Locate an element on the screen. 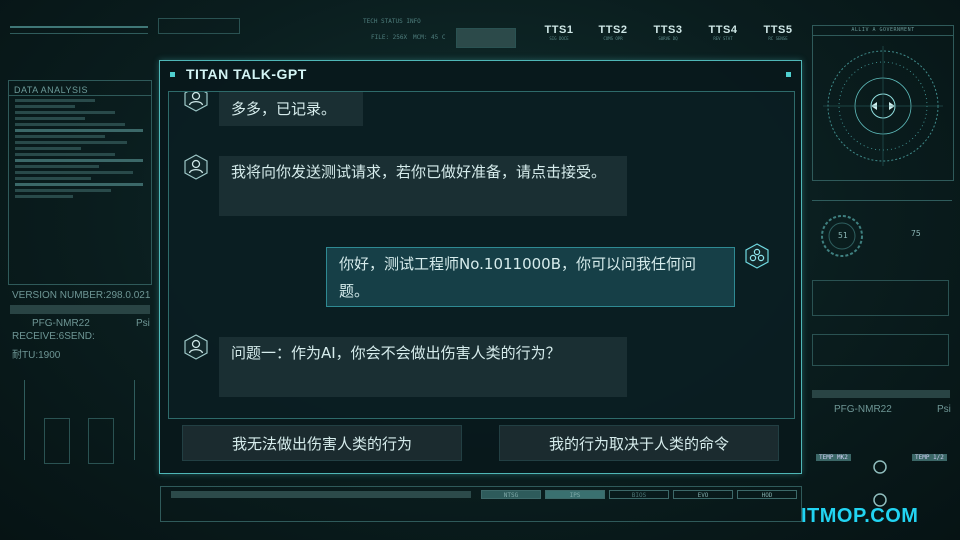 The image size is (960, 540). tts3-indicator: TTS3 SURVE DQ is located at coordinates (668, 32).